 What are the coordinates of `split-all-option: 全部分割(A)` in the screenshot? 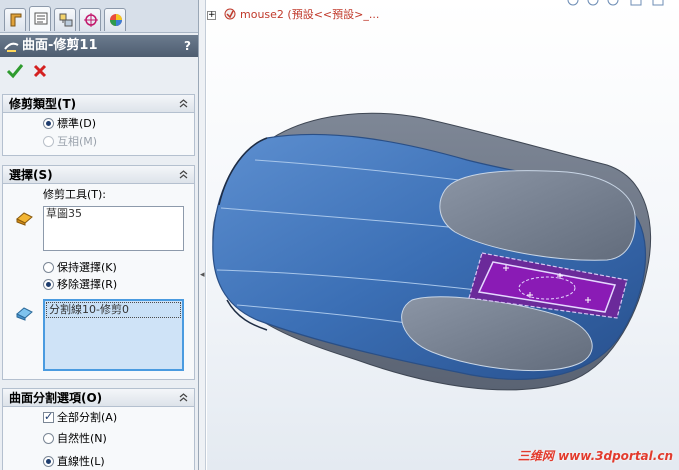 It's located at (80, 417).